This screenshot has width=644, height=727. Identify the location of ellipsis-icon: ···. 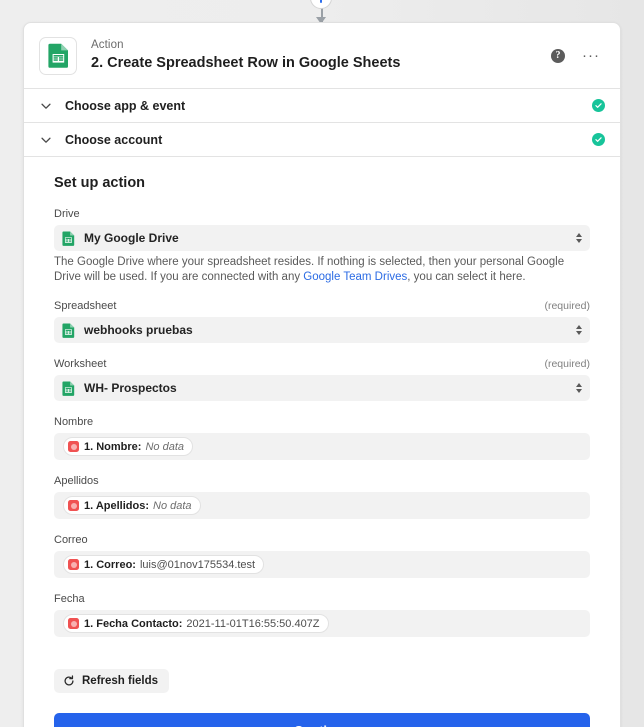
(591, 55).